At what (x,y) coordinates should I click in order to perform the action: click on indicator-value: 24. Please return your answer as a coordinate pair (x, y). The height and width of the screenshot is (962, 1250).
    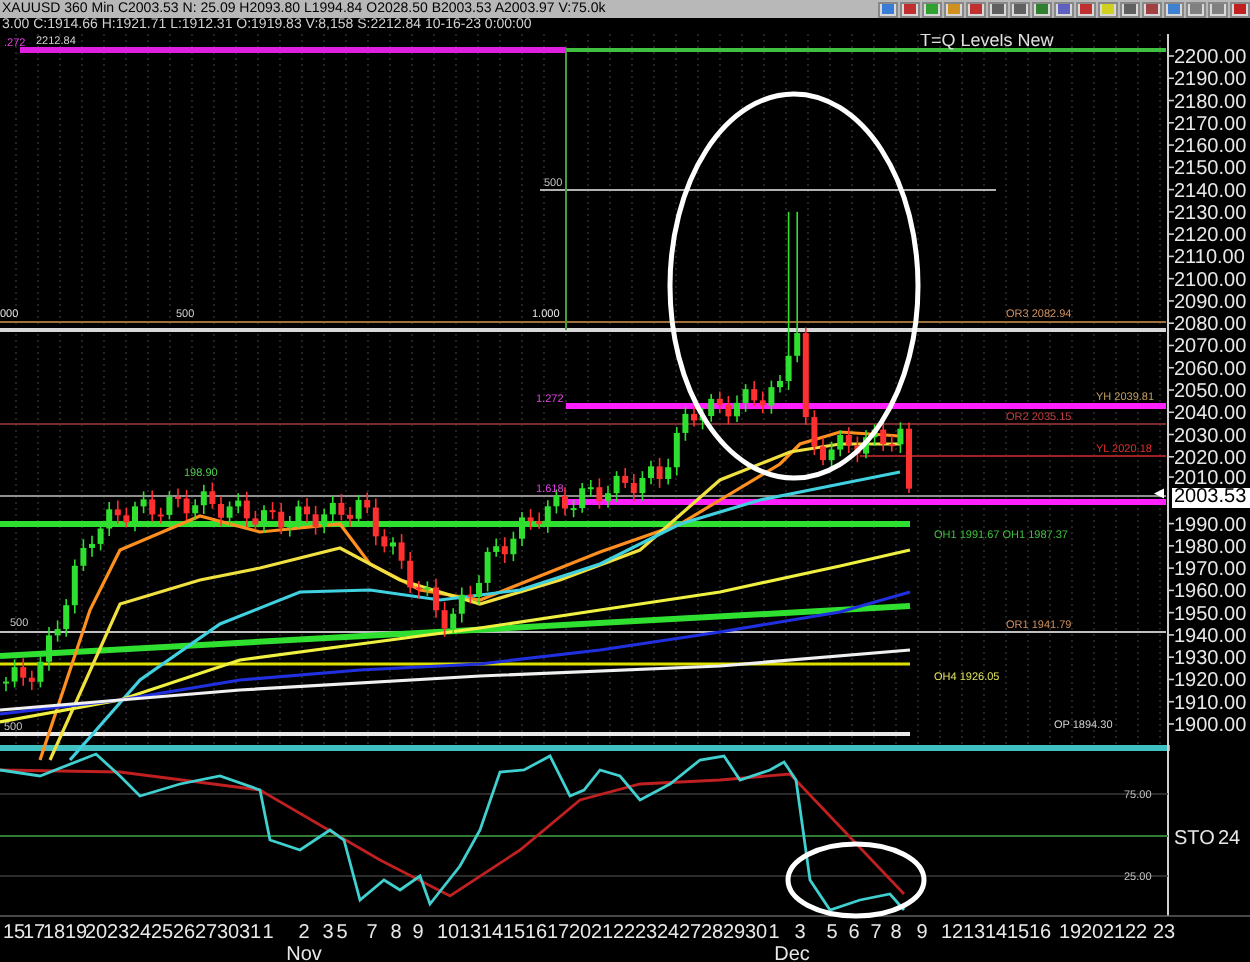
    Looking at the image, I should click on (1229, 839).